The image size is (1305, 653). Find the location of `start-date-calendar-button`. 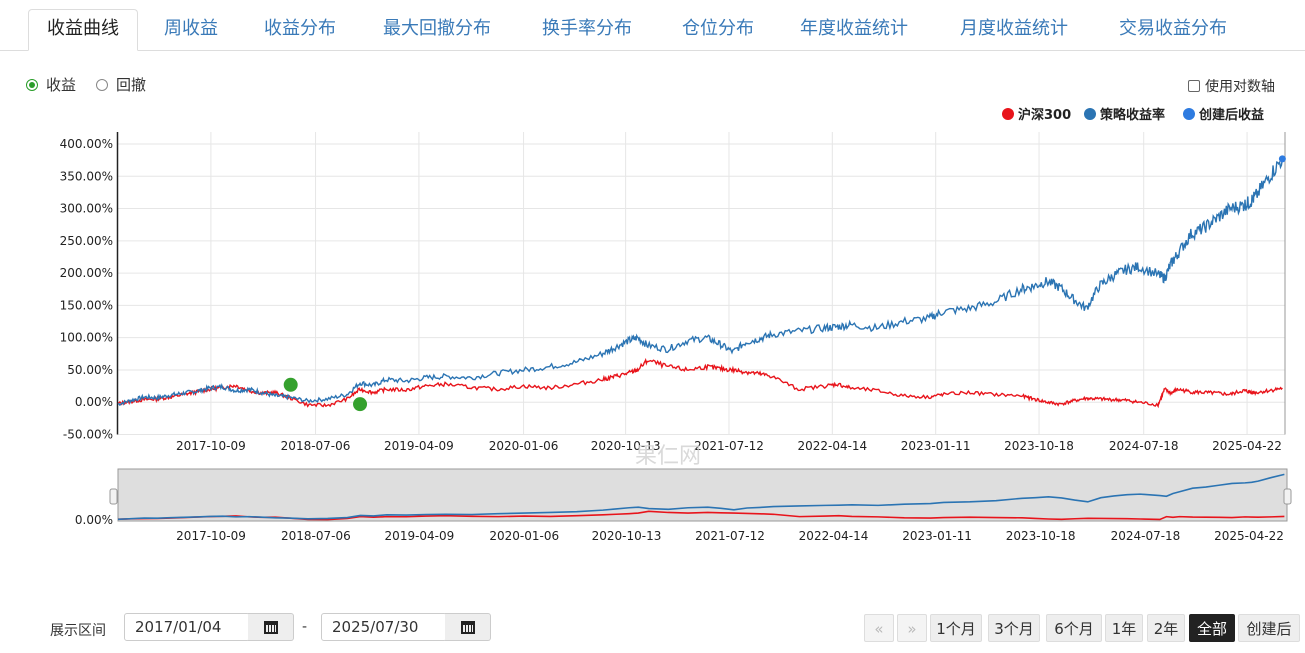

start-date-calendar-button is located at coordinates (271, 627).